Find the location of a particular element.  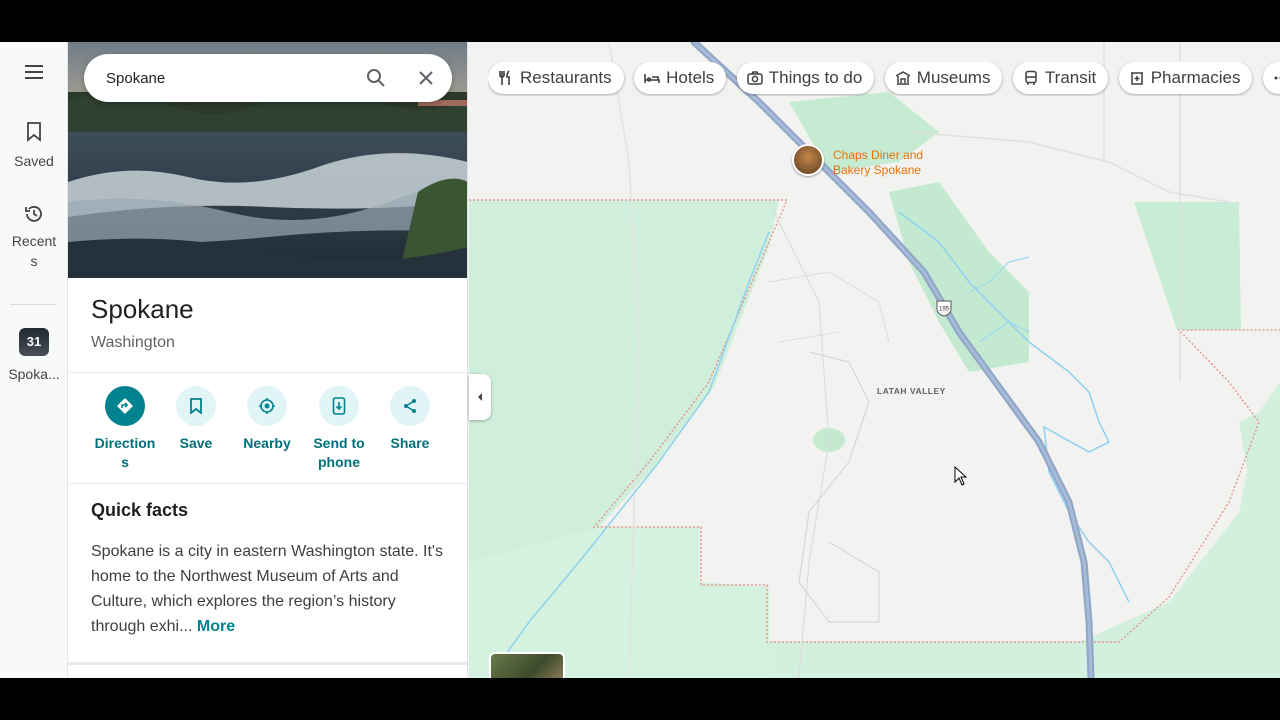

share-button: Share is located at coordinates (410, 419).